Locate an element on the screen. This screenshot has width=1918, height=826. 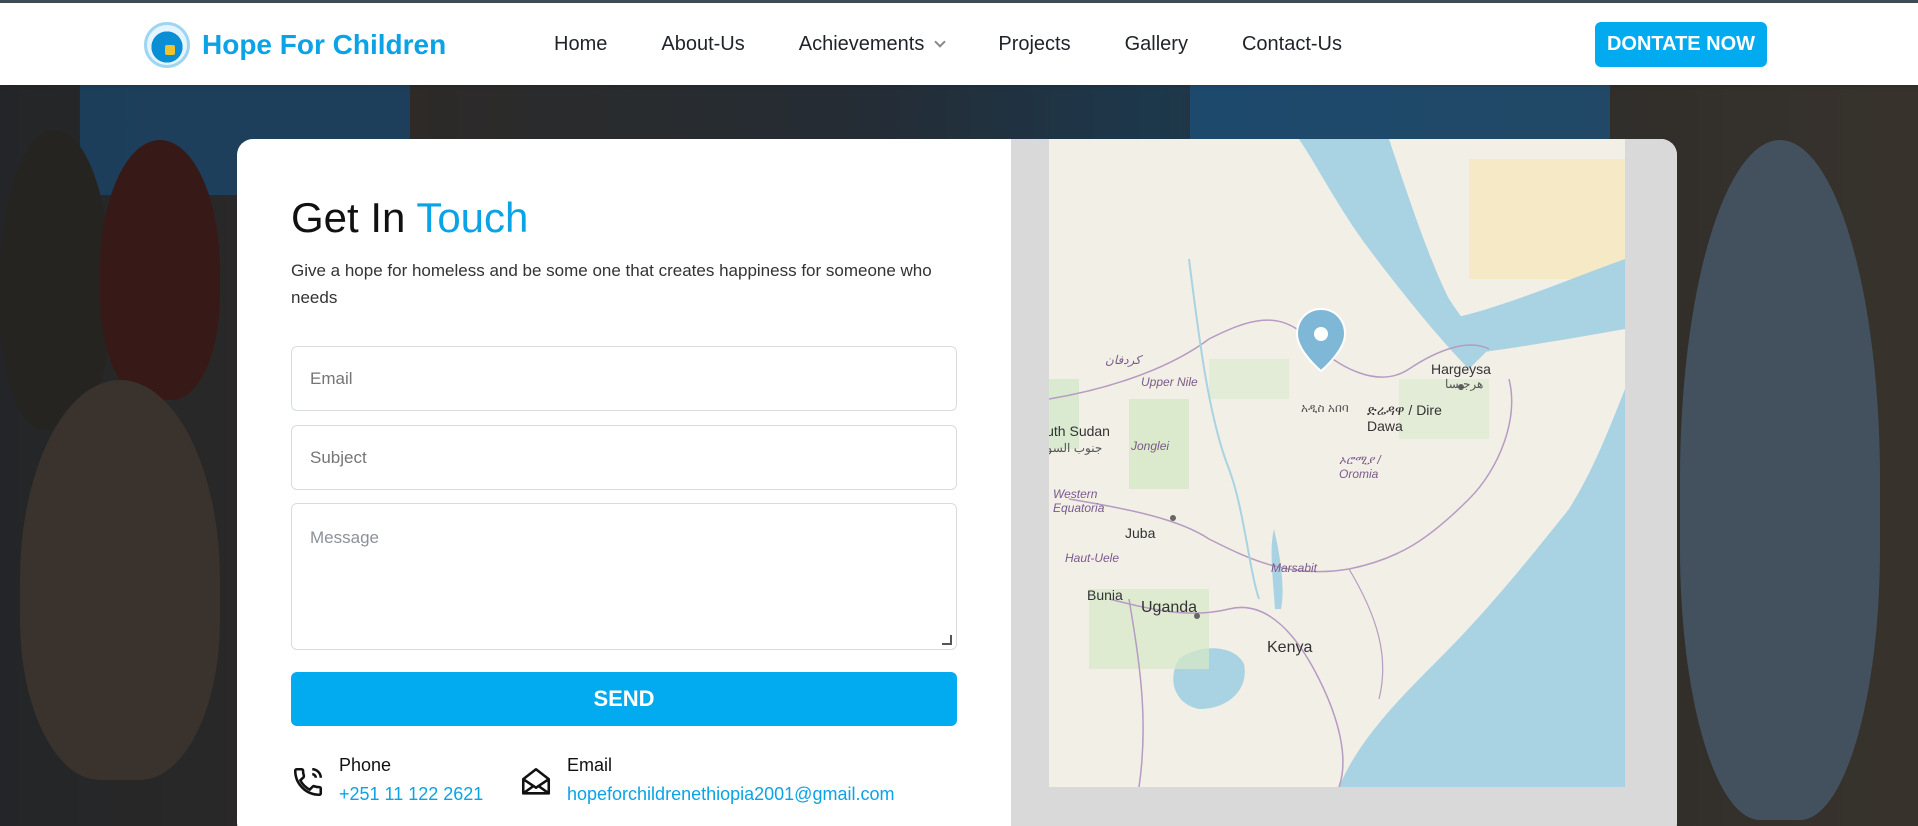
envelope-open-icon is located at coordinates (536, 781).